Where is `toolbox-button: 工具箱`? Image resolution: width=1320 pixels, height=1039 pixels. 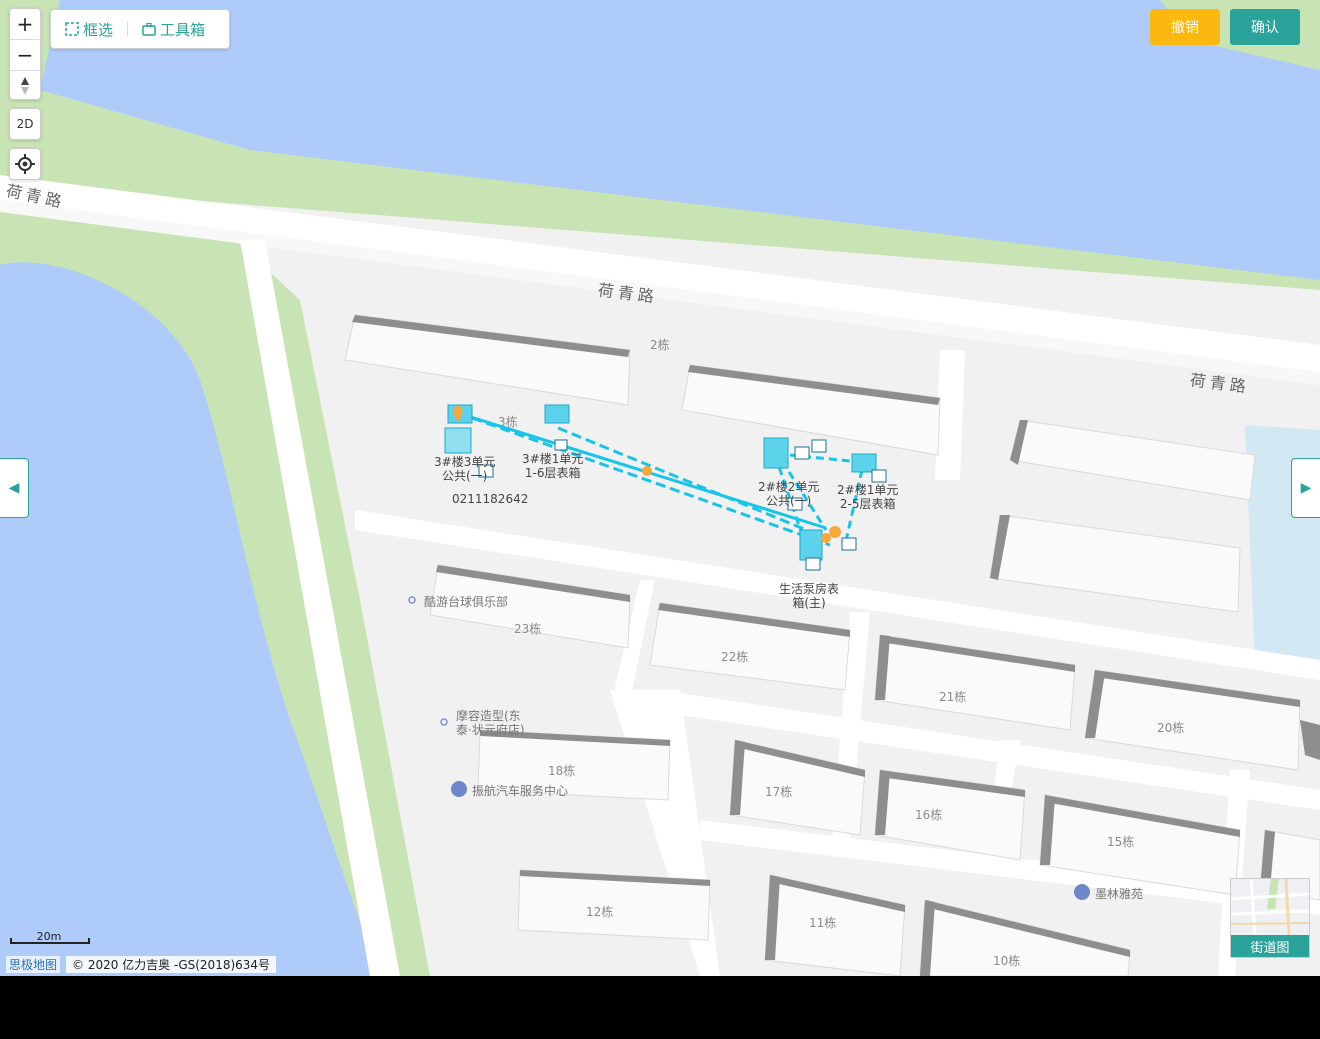
toolbox-button: 工具箱 is located at coordinates (173, 29).